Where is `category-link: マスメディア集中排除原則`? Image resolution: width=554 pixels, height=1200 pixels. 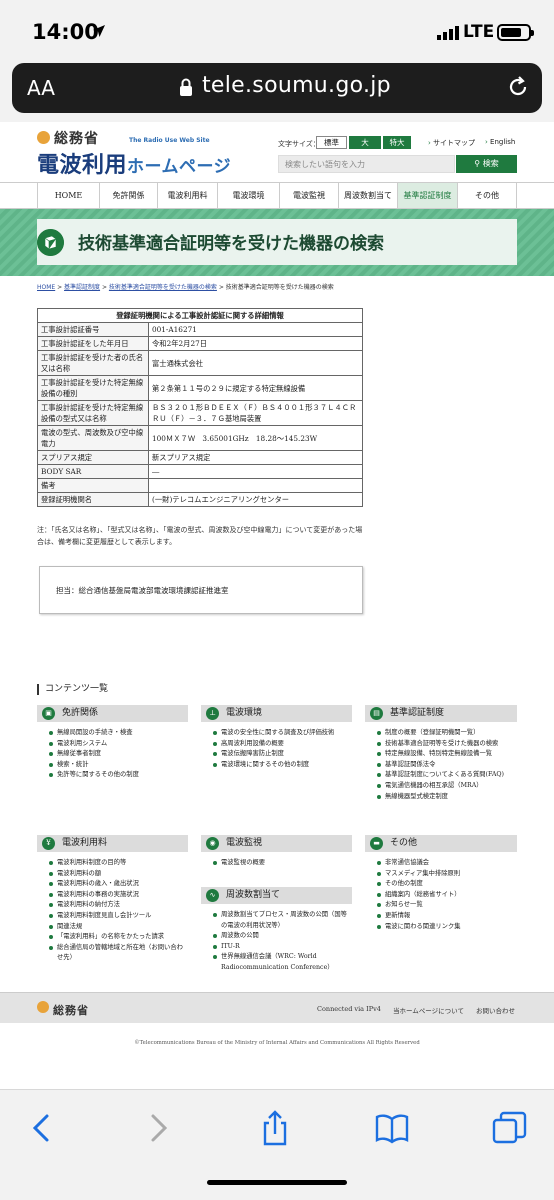
category-link: マスメディア集中排除原則 is located at coordinates (446, 874).